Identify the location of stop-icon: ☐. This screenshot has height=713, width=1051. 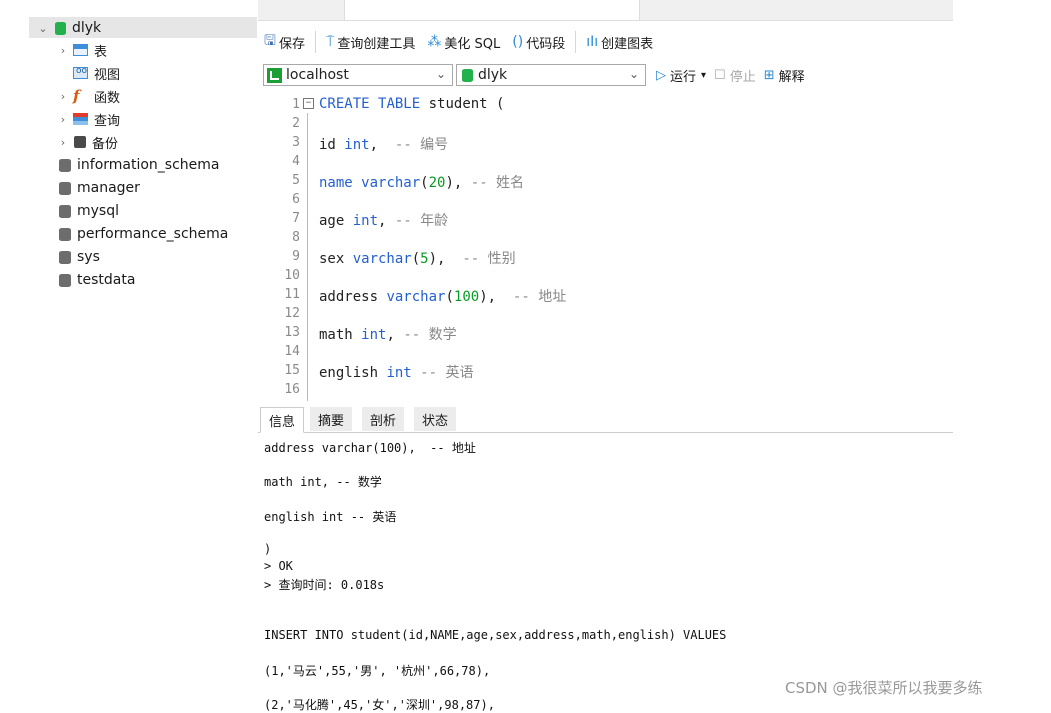
(720, 75).